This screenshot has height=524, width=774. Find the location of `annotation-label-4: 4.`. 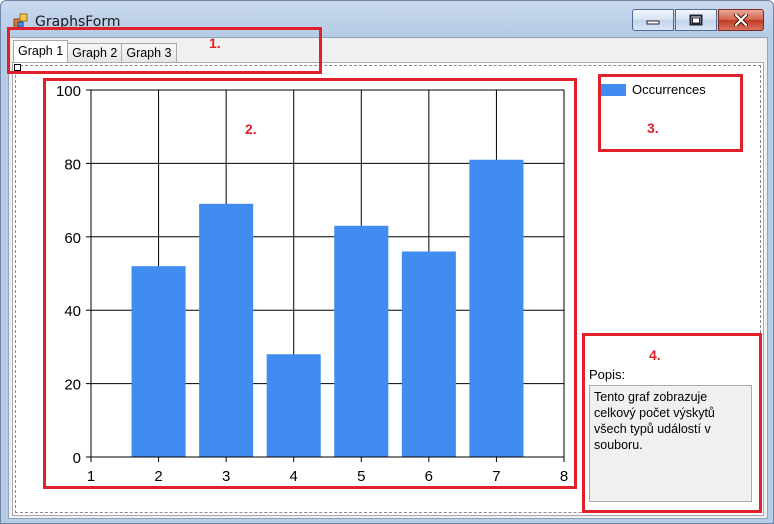

annotation-label-4: 4. is located at coordinates (655, 355).